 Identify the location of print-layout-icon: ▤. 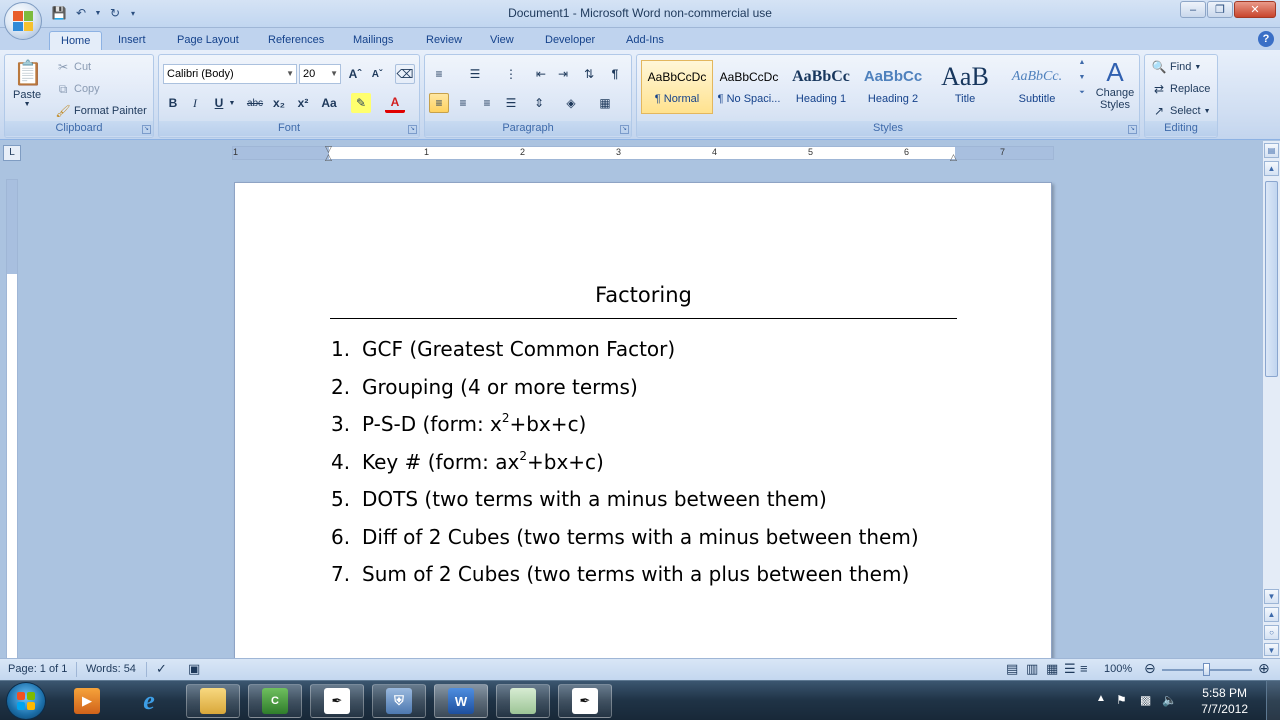
(1012, 669).